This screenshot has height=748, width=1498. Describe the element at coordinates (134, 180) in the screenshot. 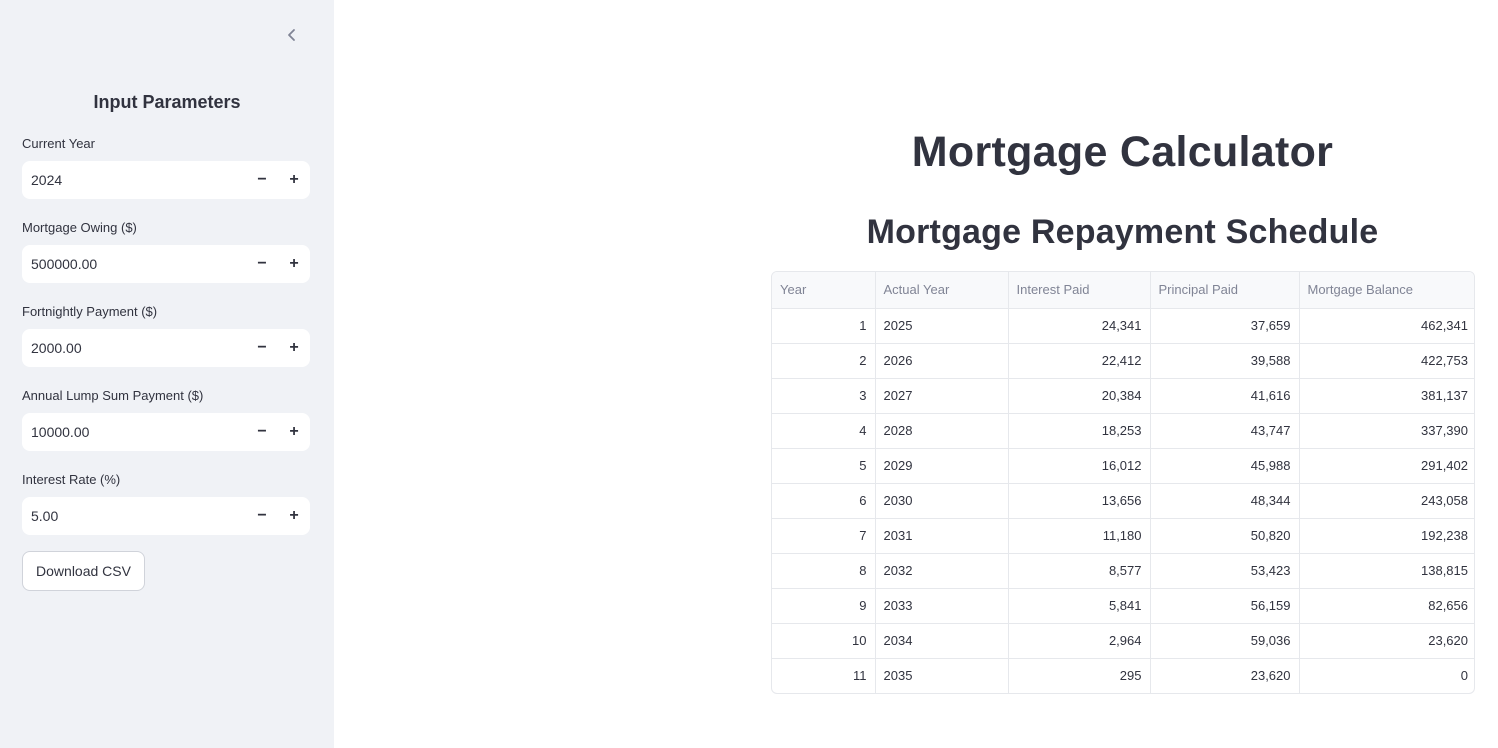

I see `current-year-input` at that location.